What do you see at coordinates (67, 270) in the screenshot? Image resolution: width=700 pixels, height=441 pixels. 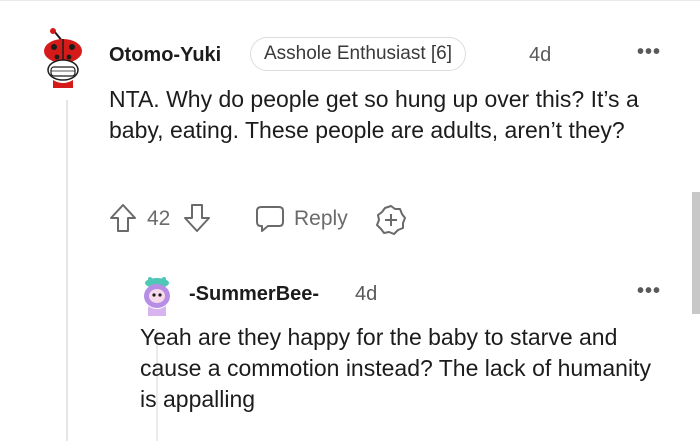 I see `thread-line` at bounding box center [67, 270].